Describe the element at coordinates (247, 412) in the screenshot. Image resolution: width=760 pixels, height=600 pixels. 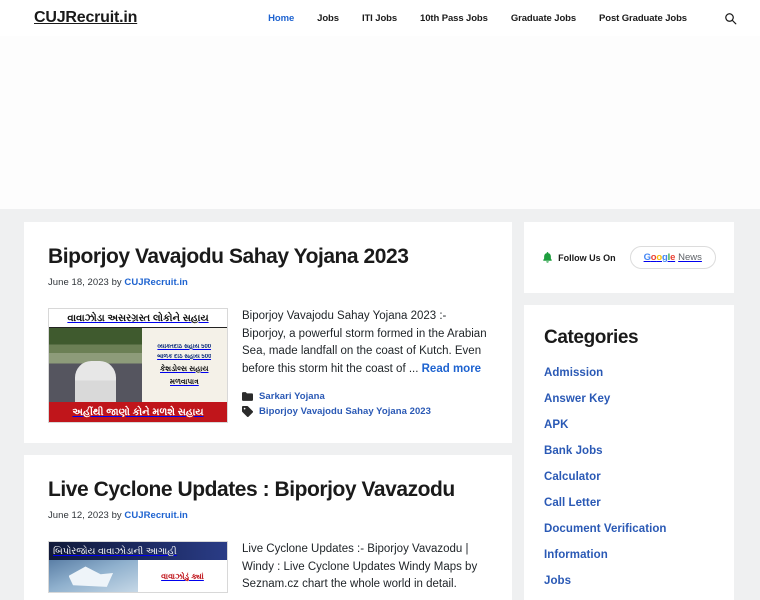
I see `tag-icon` at that location.